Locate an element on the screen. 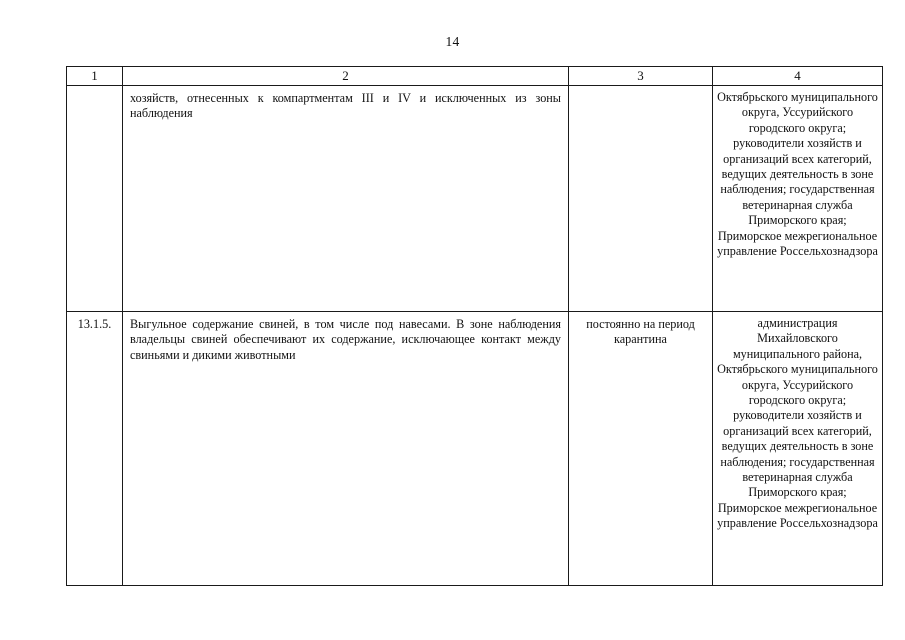 This screenshot has height=640, width=905. column-header-2: 2 is located at coordinates (345, 76).